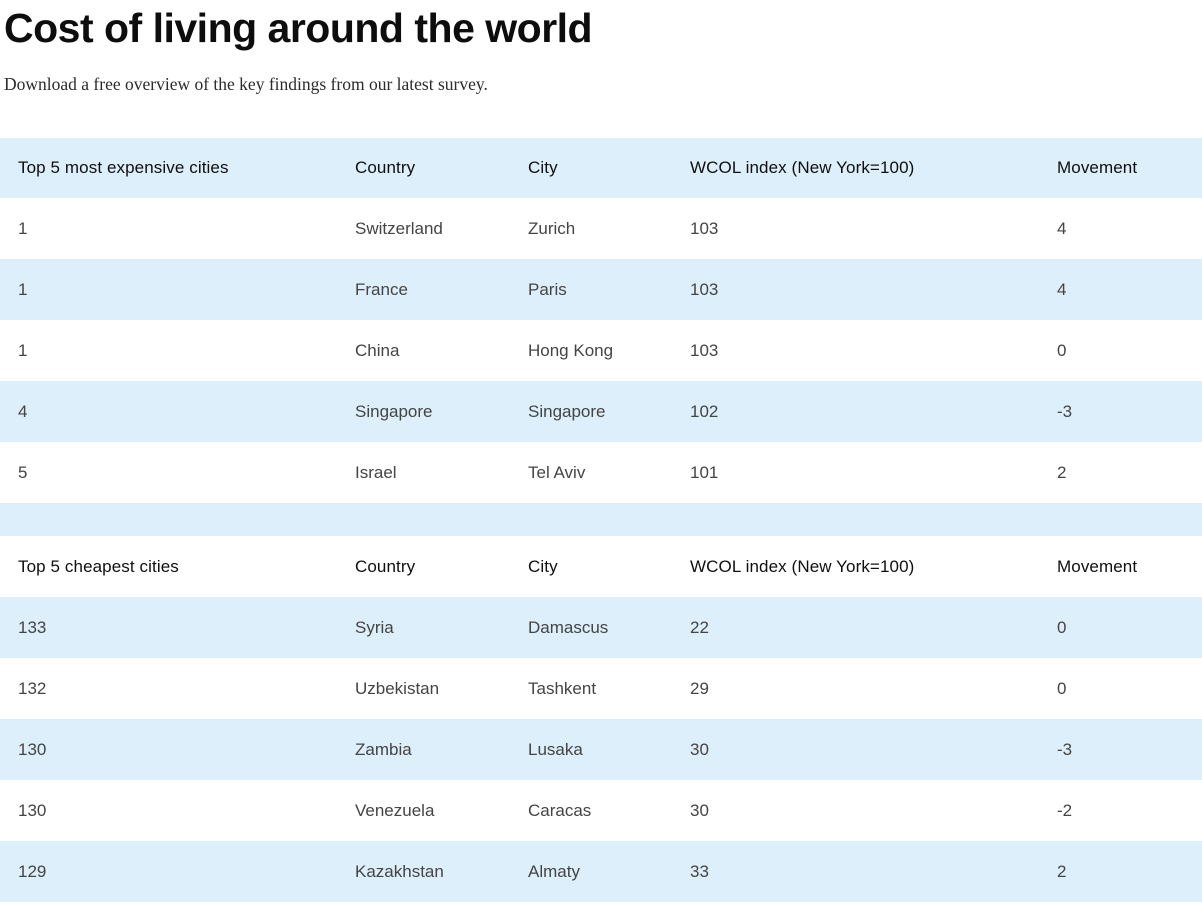  Describe the element at coordinates (381, 289) in the screenshot. I see `cell-country: France` at that location.